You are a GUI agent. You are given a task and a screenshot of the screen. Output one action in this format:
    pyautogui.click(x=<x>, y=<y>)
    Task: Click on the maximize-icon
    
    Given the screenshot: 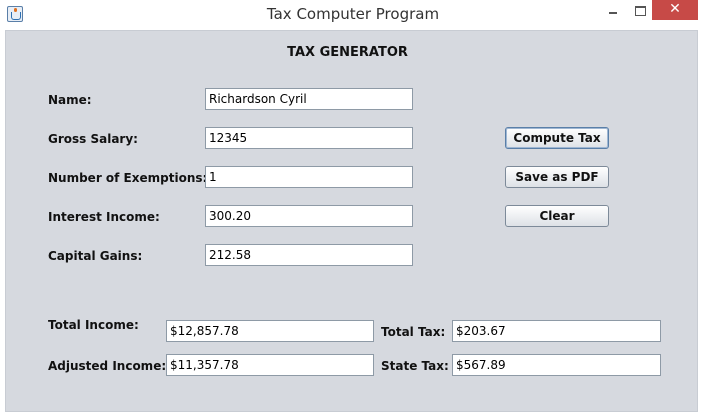 What is the action you would take?
    pyautogui.click(x=640, y=11)
    